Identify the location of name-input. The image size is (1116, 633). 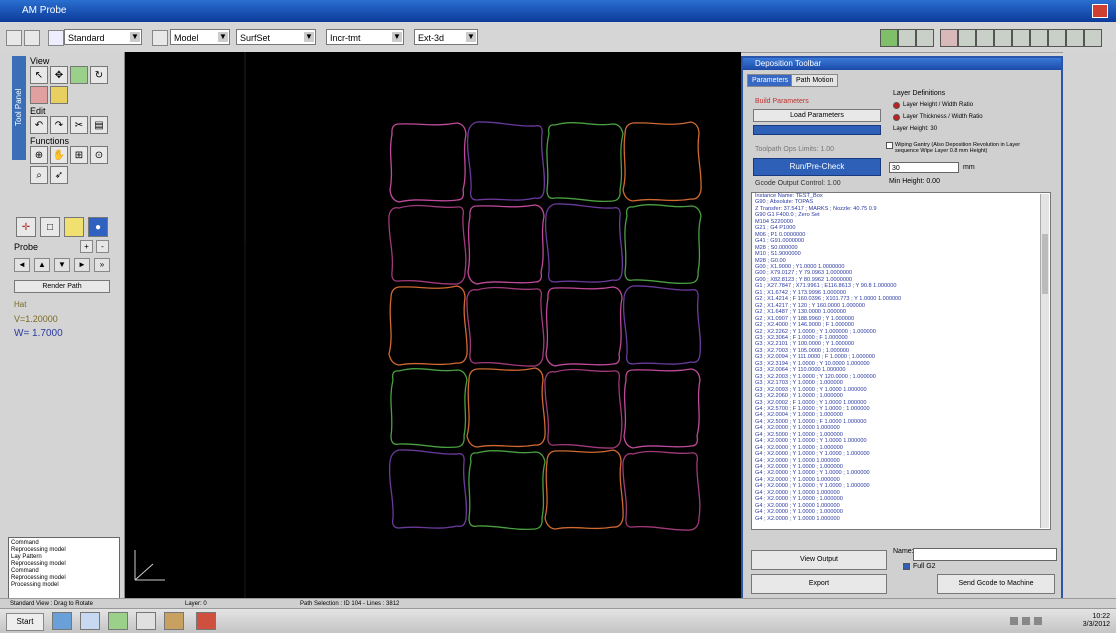
(985, 554).